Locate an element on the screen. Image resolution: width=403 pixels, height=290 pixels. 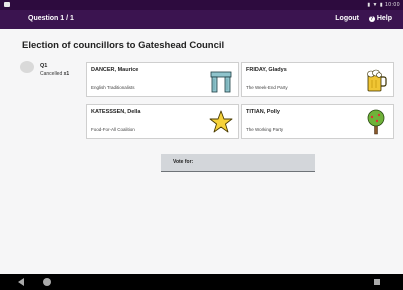
candidate-party: The Working Party is located at coordinates (265, 129).